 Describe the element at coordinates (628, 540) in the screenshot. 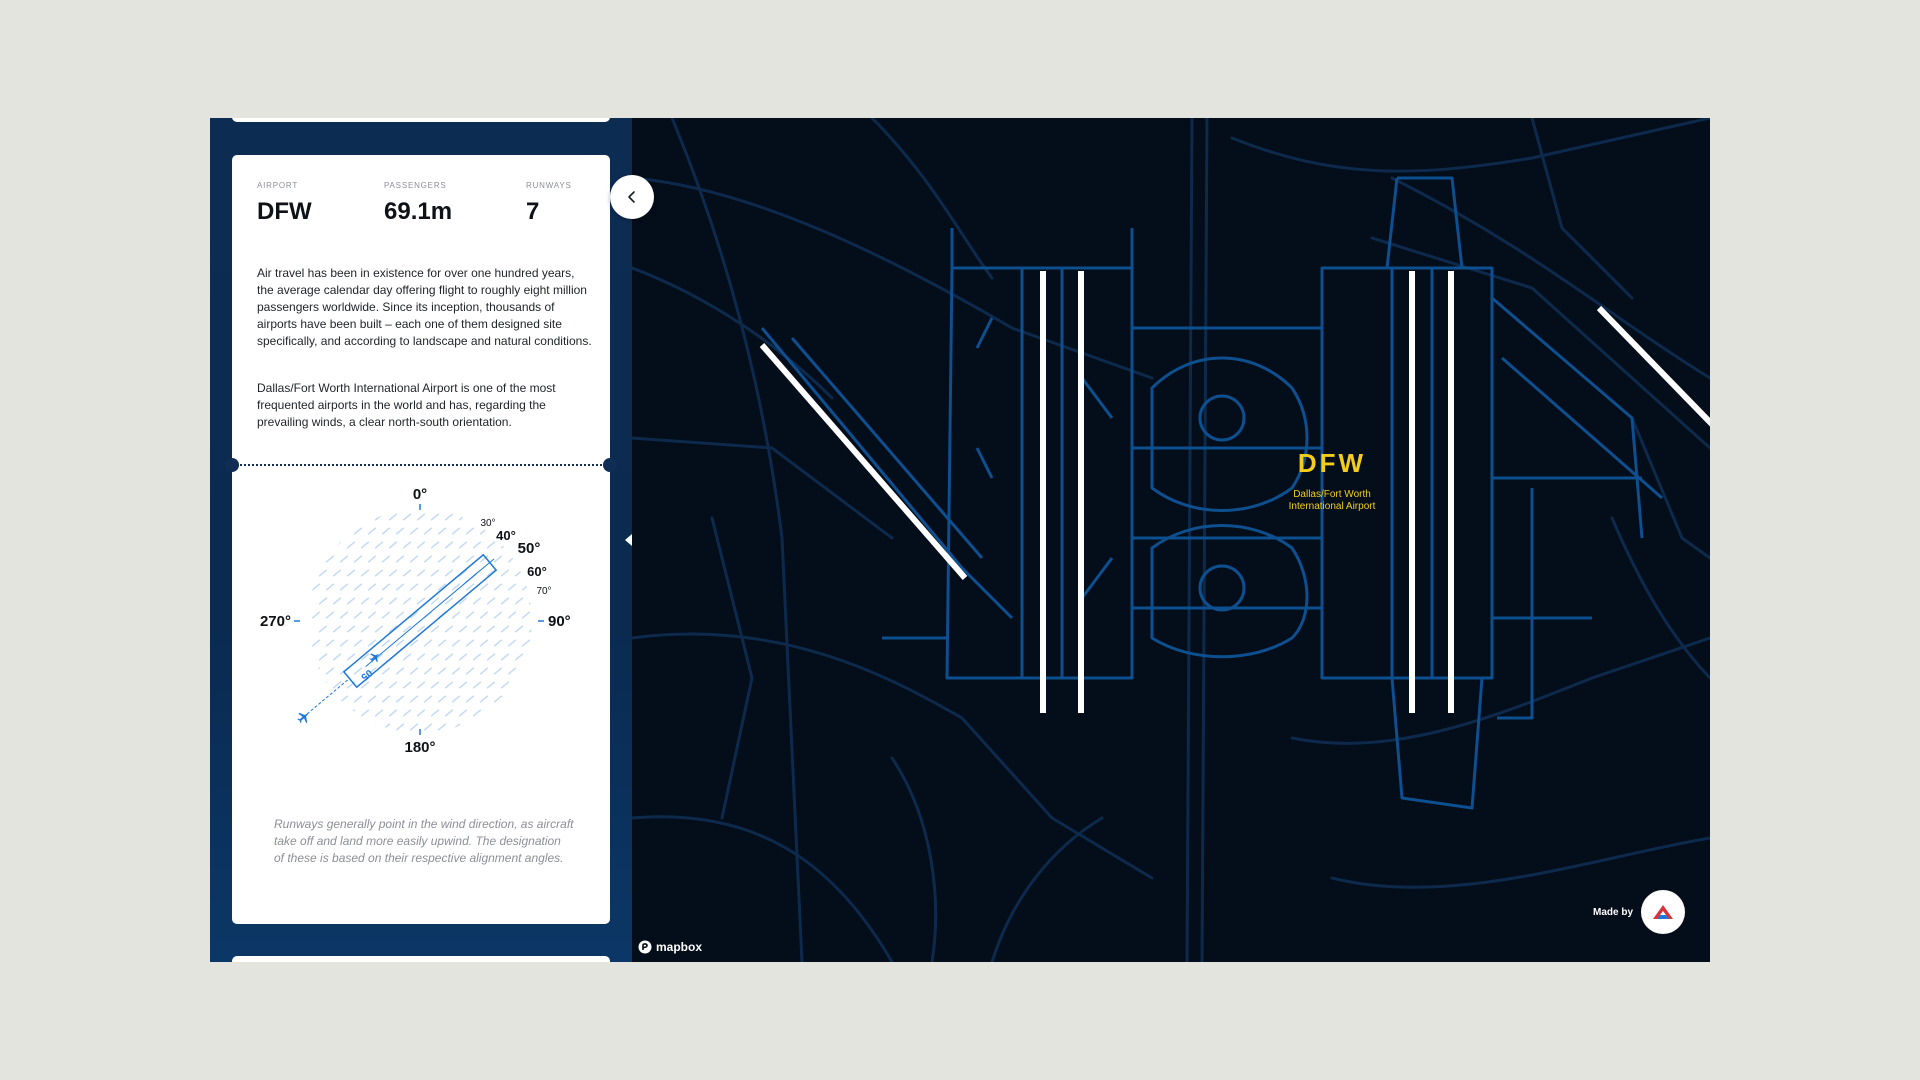

I see `sidebar-edge-tab` at that location.